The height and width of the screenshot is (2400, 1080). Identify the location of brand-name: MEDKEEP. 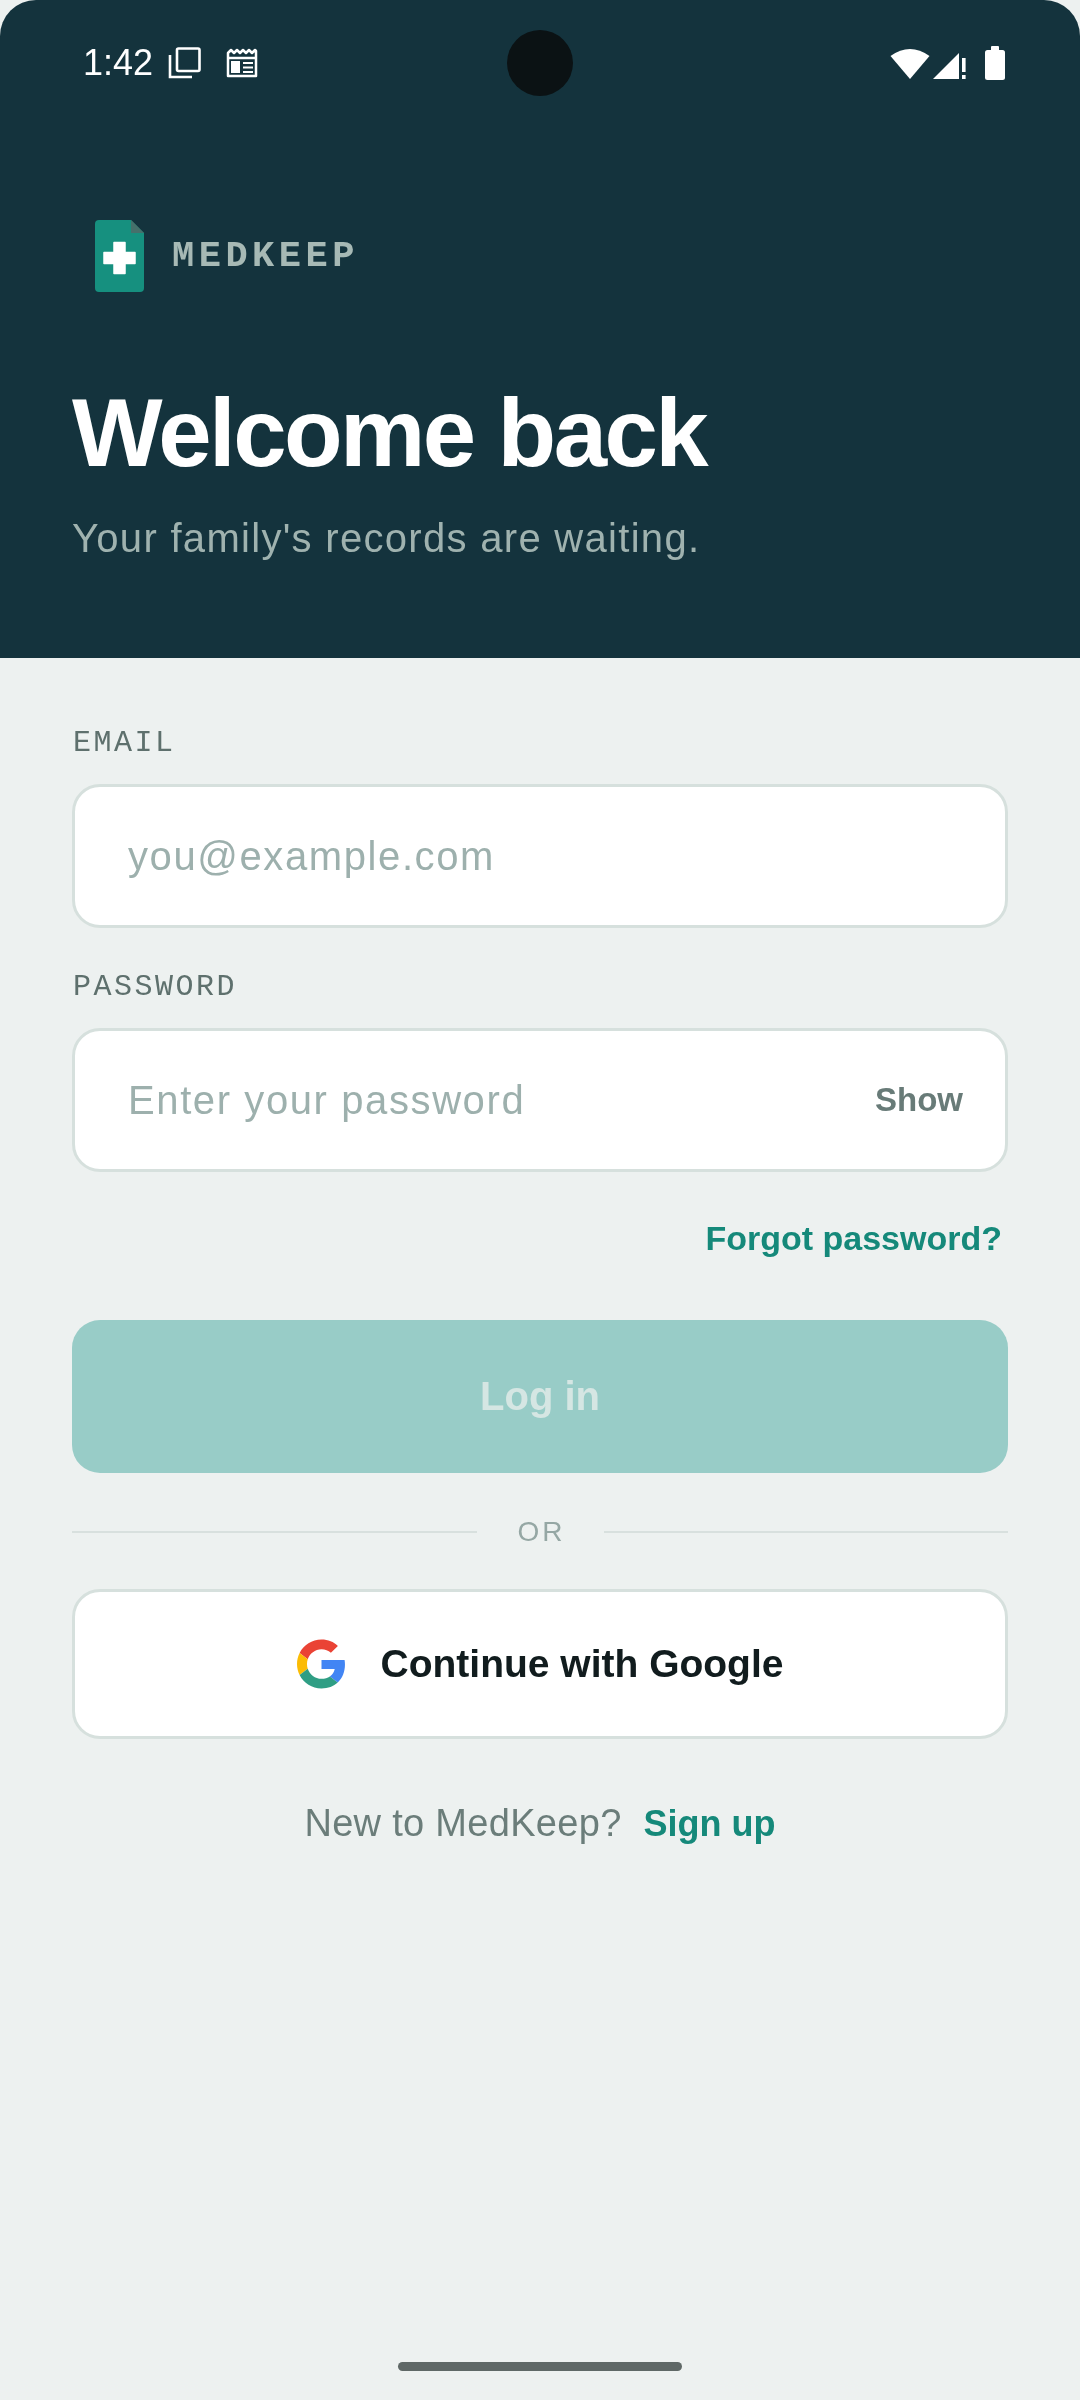
(265, 256).